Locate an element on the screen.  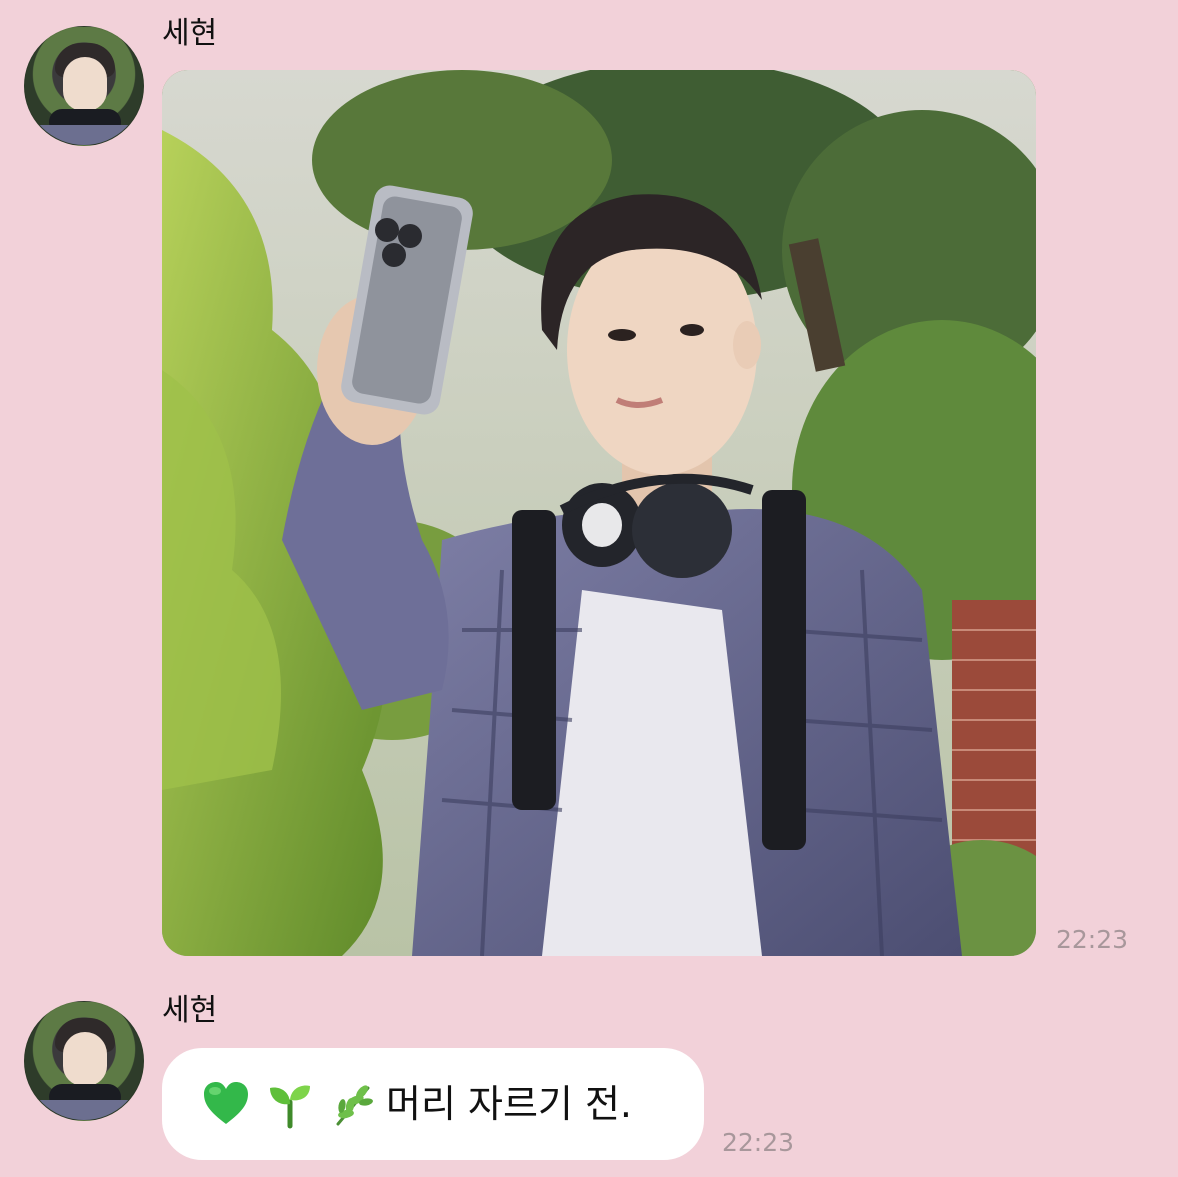
herb-icon is located at coordinates (354, 1105).